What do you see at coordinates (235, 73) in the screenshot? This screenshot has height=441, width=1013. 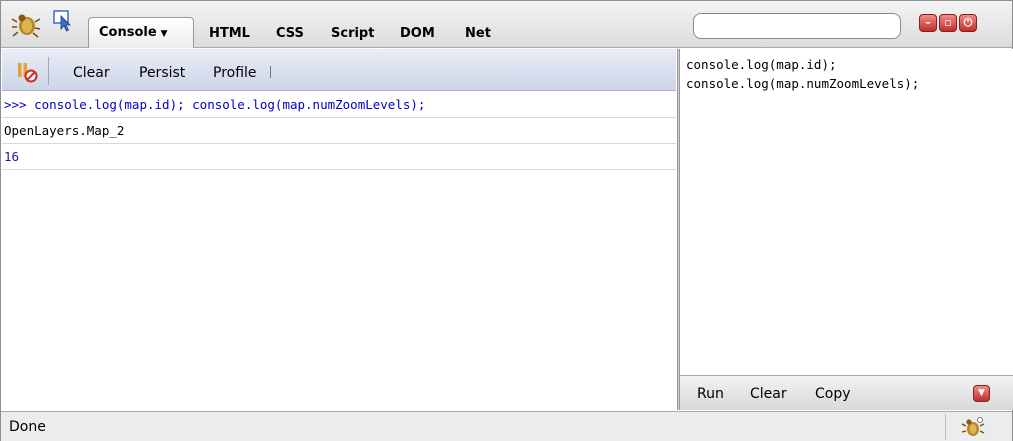 I see `profile-button: Profile` at bounding box center [235, 73].